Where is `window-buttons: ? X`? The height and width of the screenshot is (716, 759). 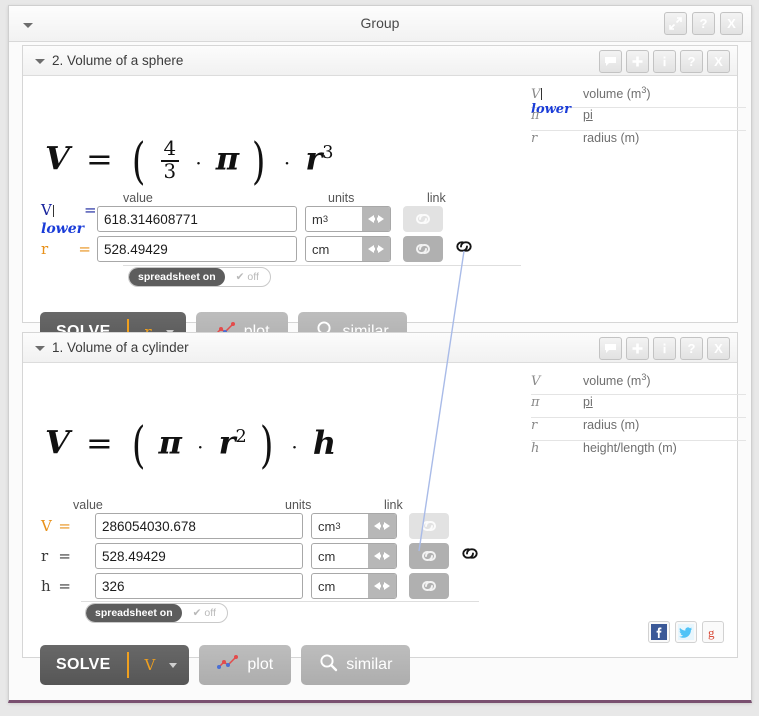 window-buttons: ? X is located at coordinates (703, 23).